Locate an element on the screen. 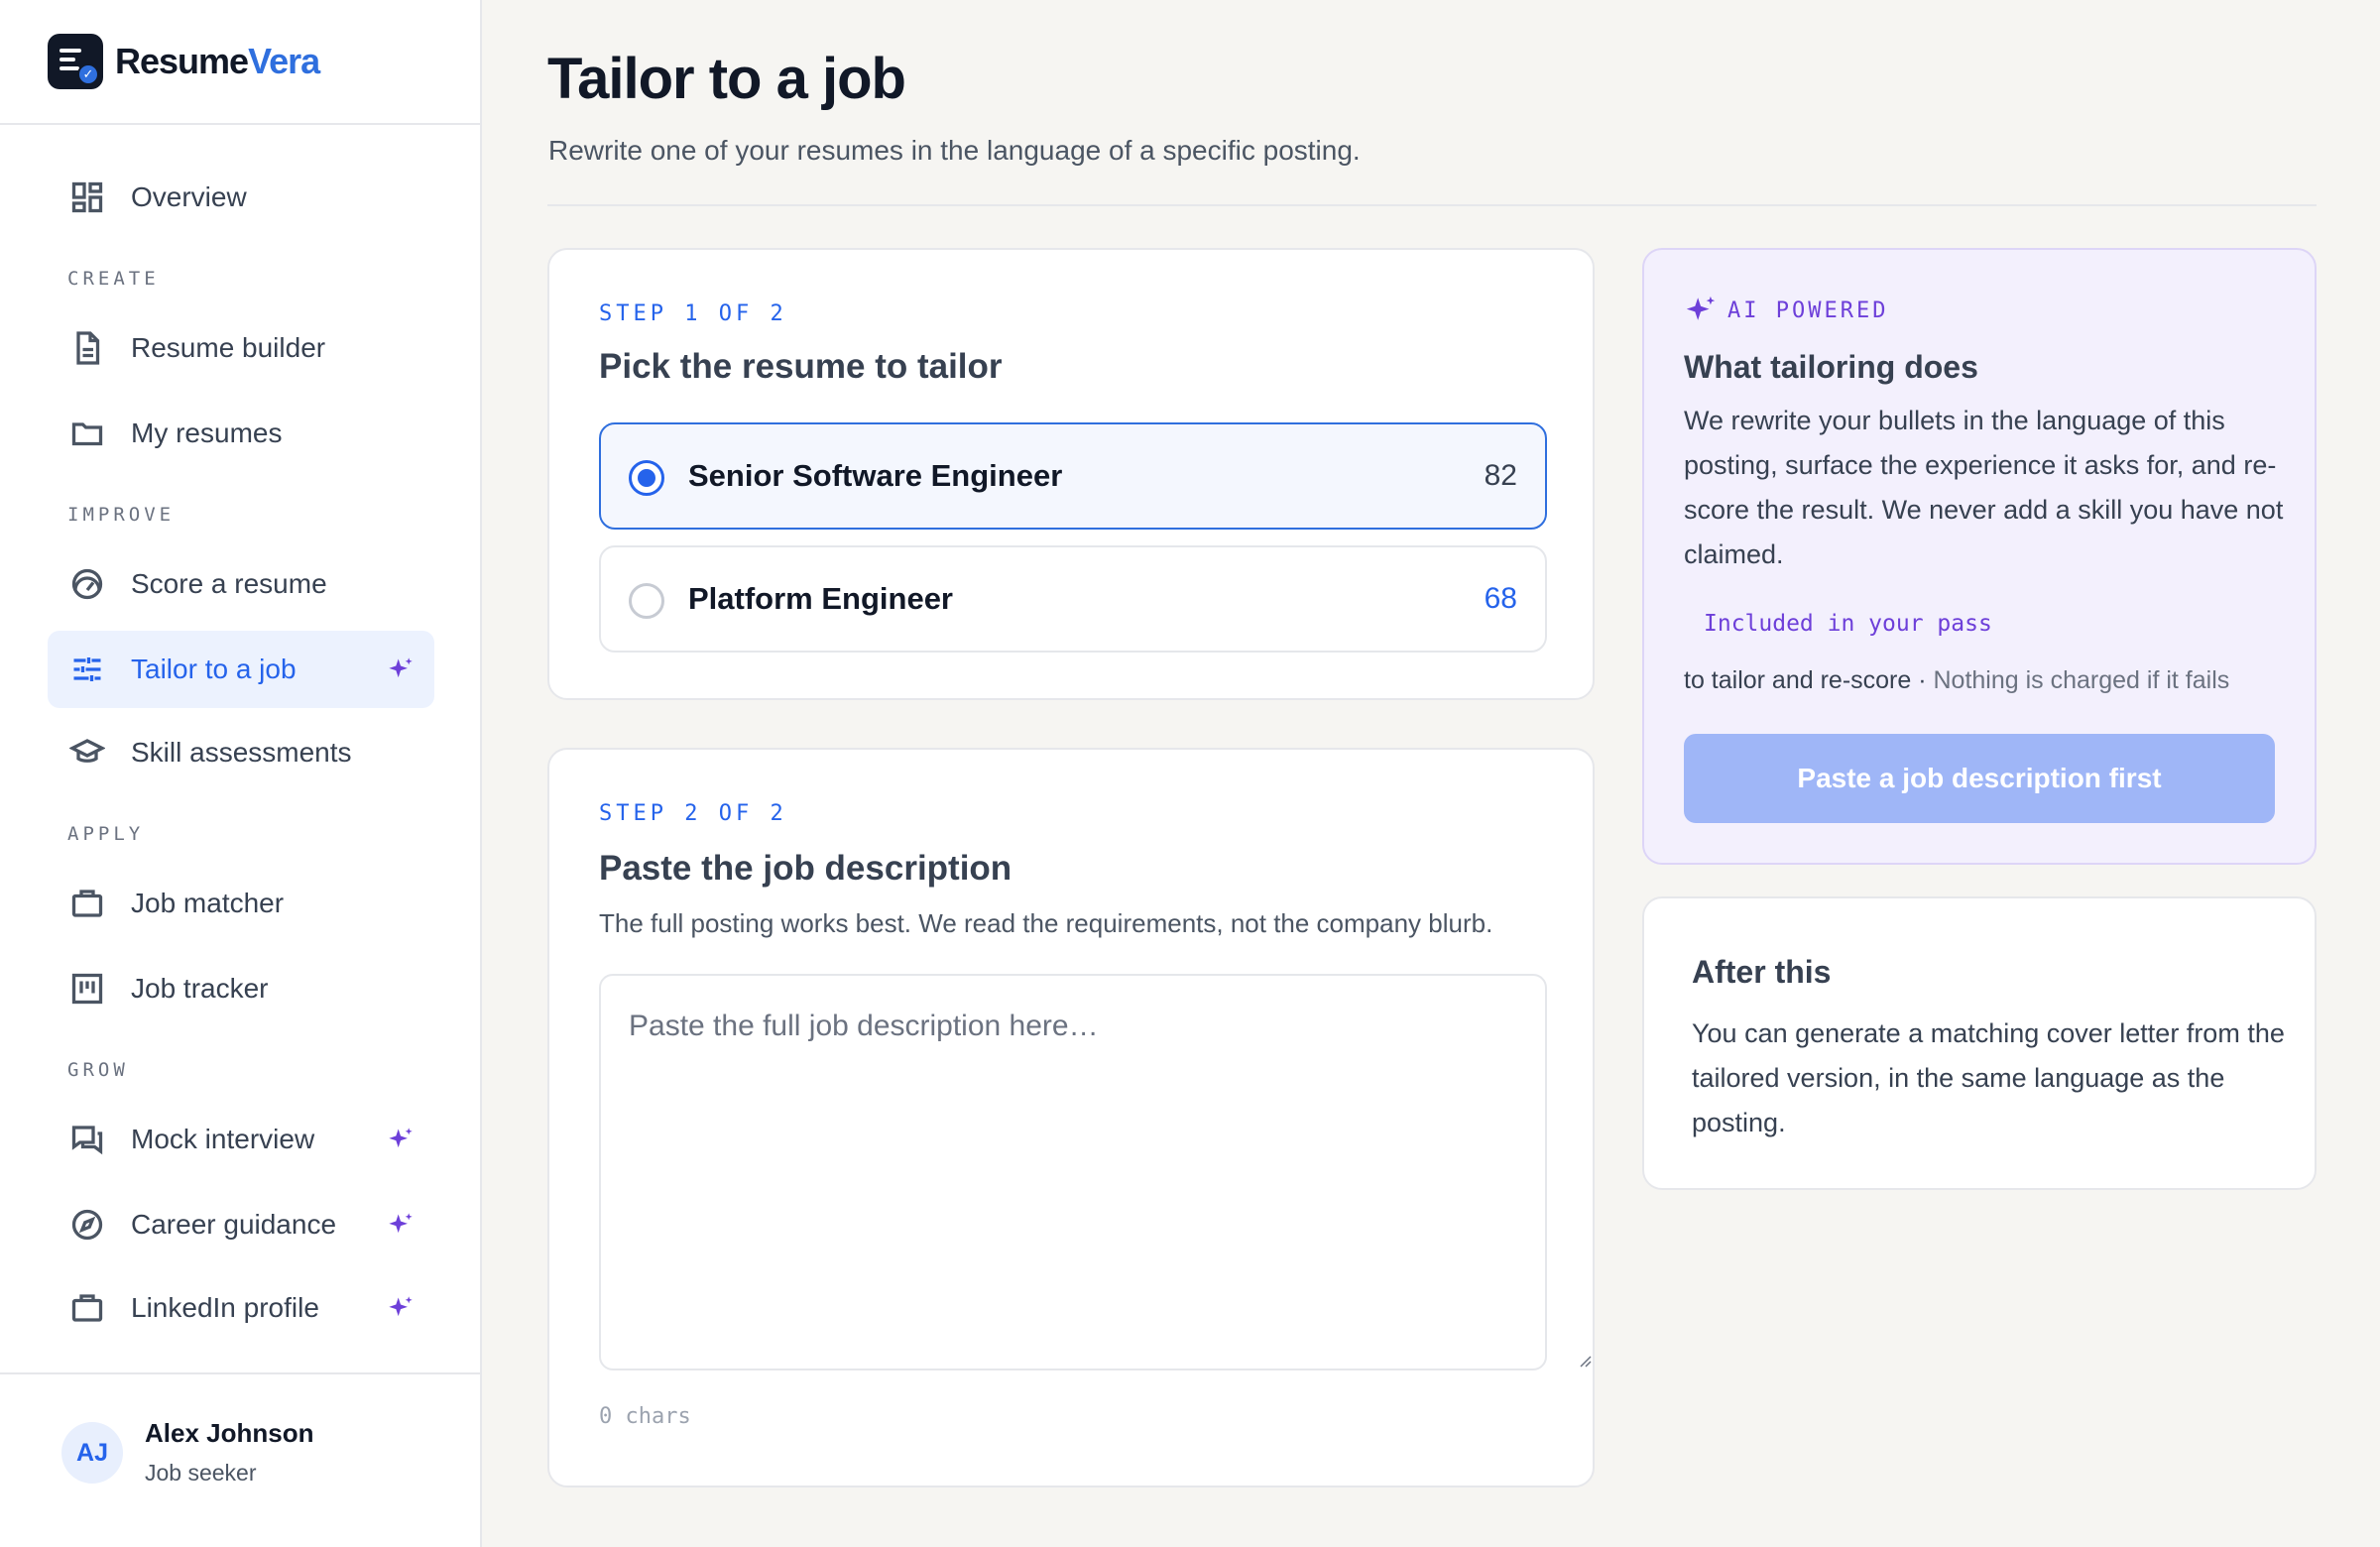 Image resolution: width=2380 pixels, height=1547 pixels. sidebar-item-label: Overview is located at coordinates (189, 196).